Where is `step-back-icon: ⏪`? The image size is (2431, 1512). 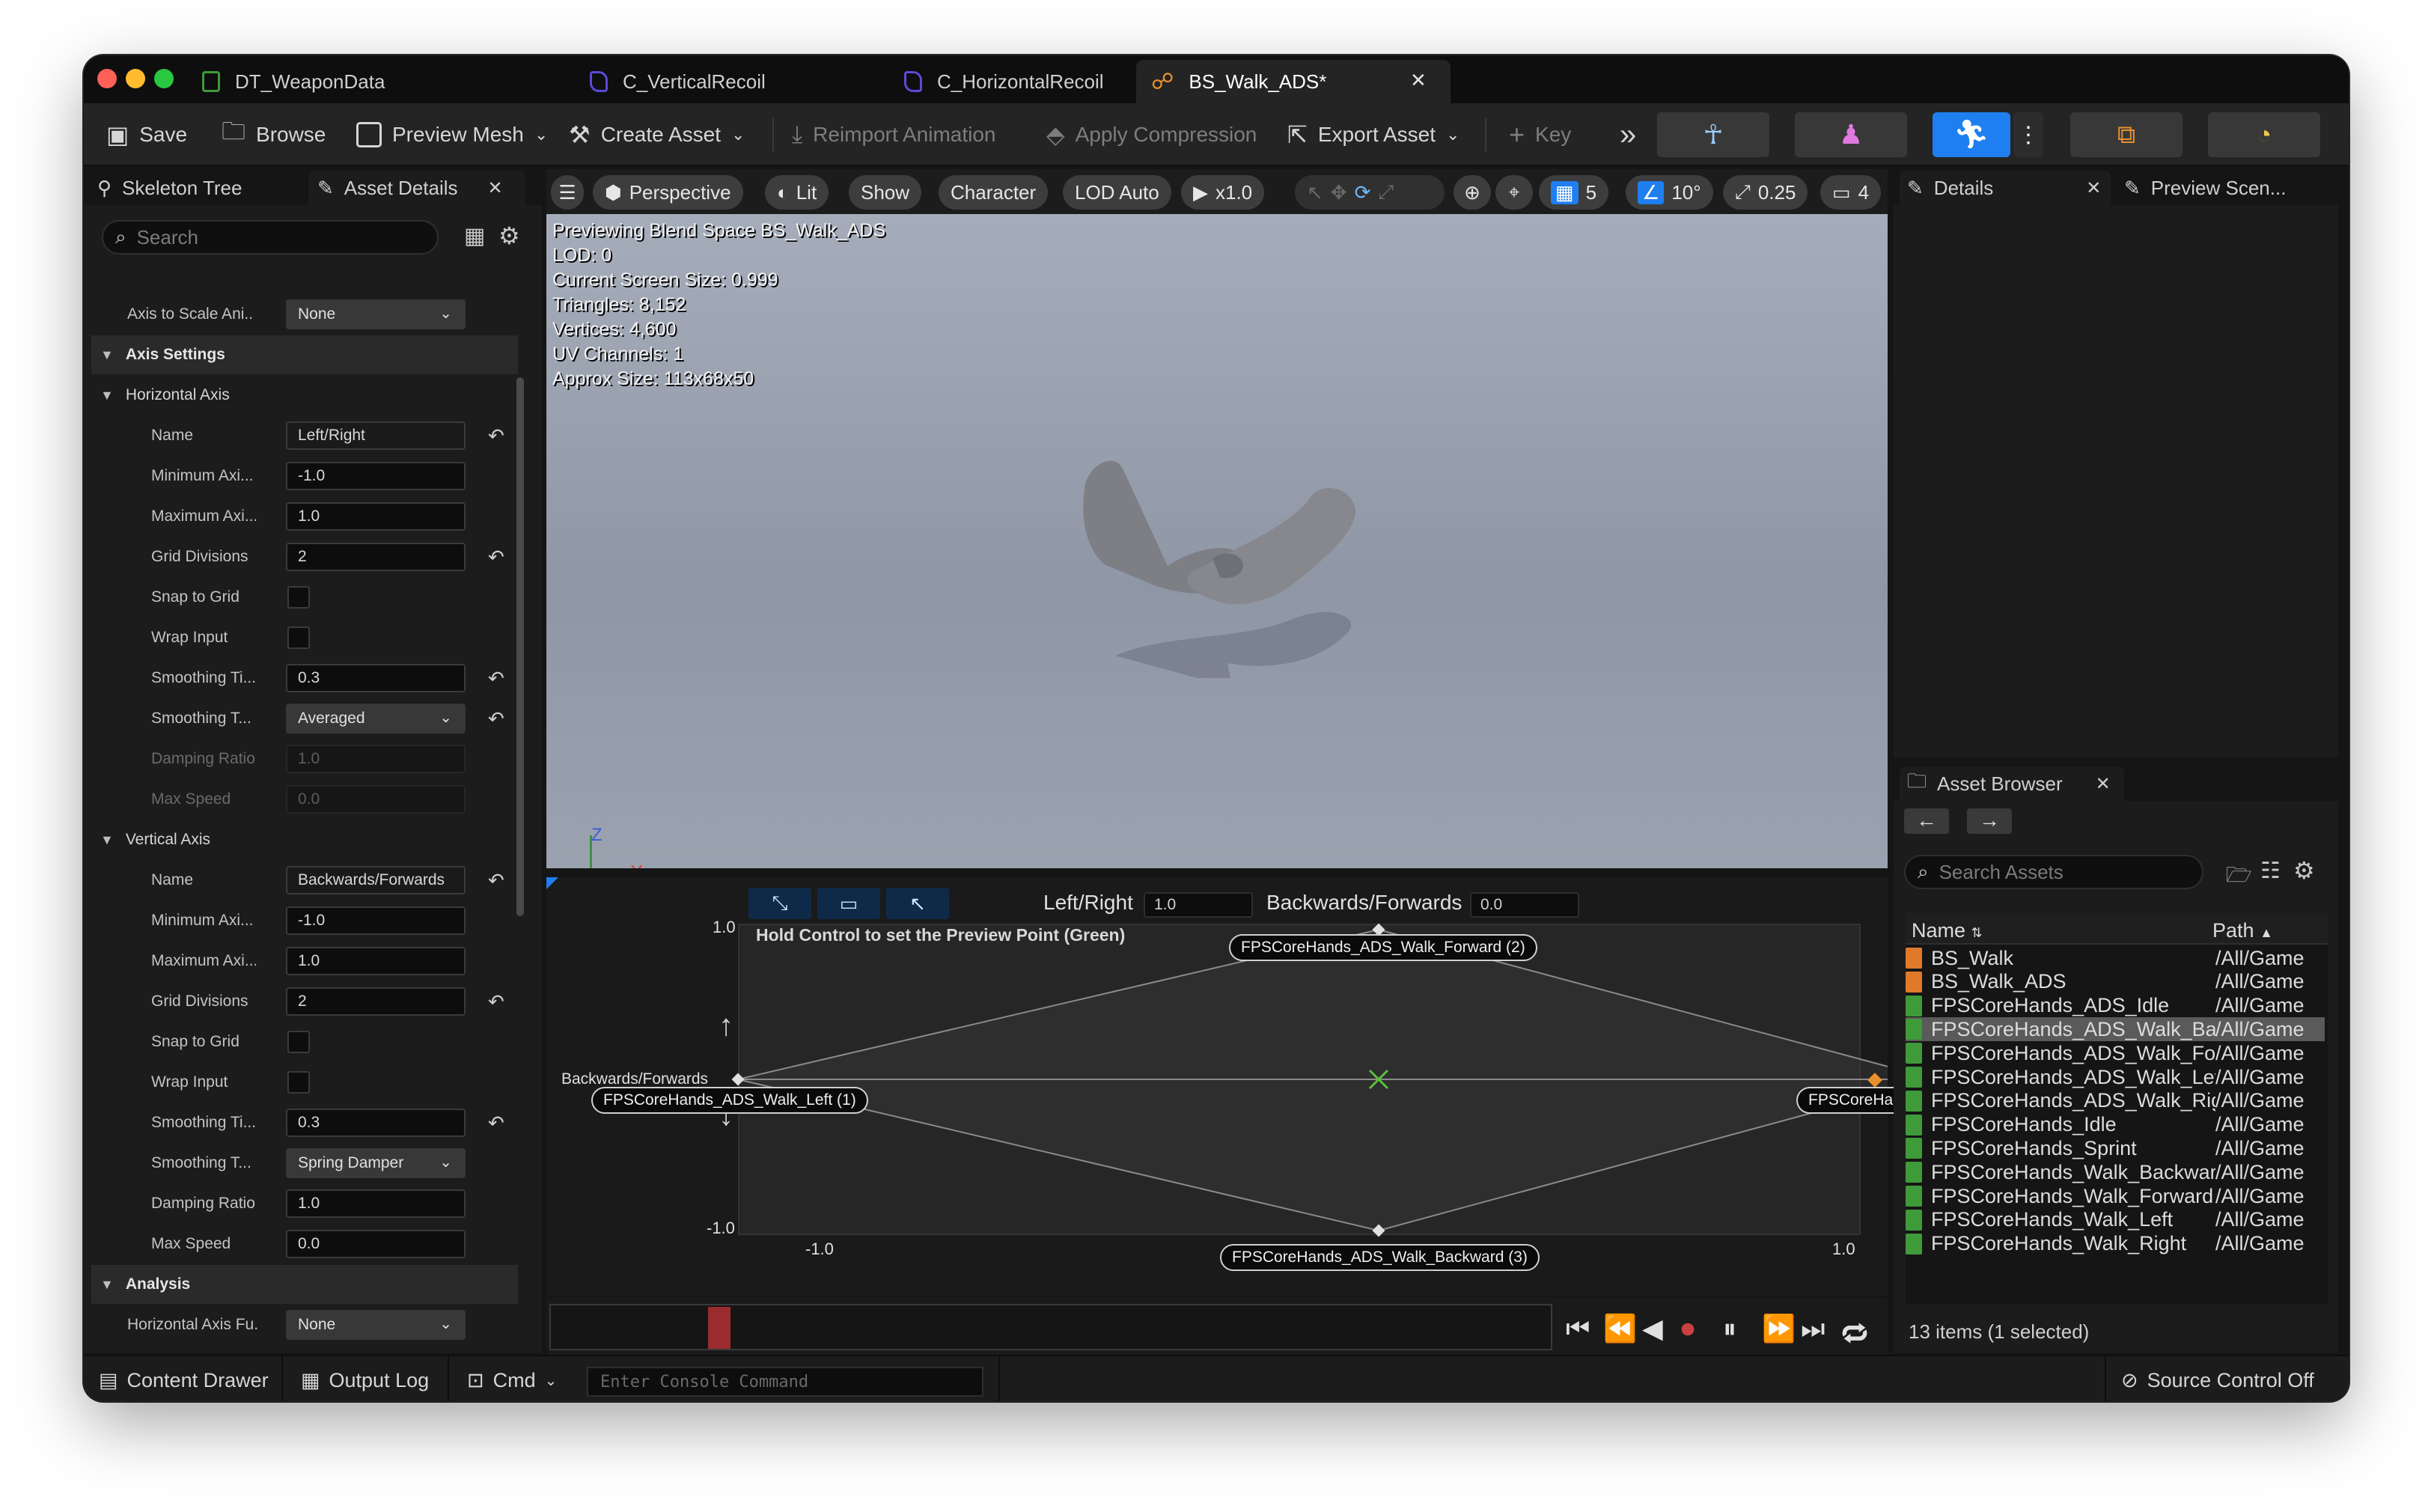
step-back-icon: ⏪ is located at coordinates (1620, 1329).